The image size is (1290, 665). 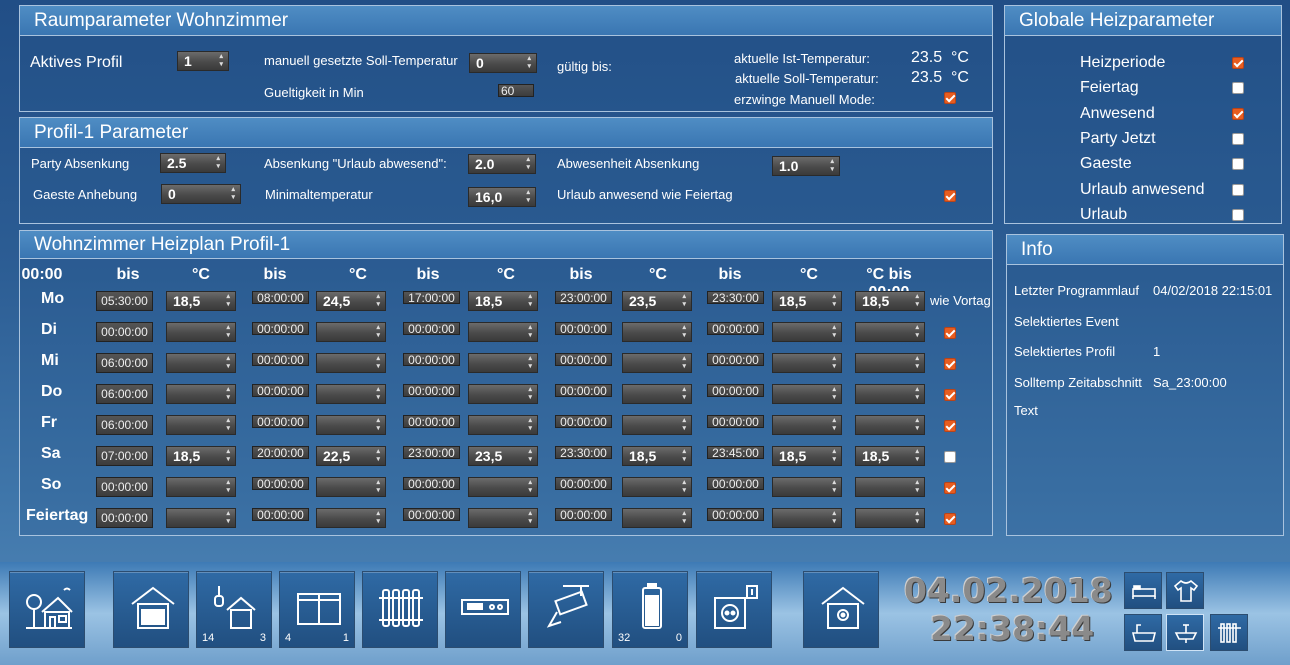 What do you see at coordinates (502, 164) in the screenshot?
I see `urlaub-abw-select: 2.0` at bounding box center [502, 164].